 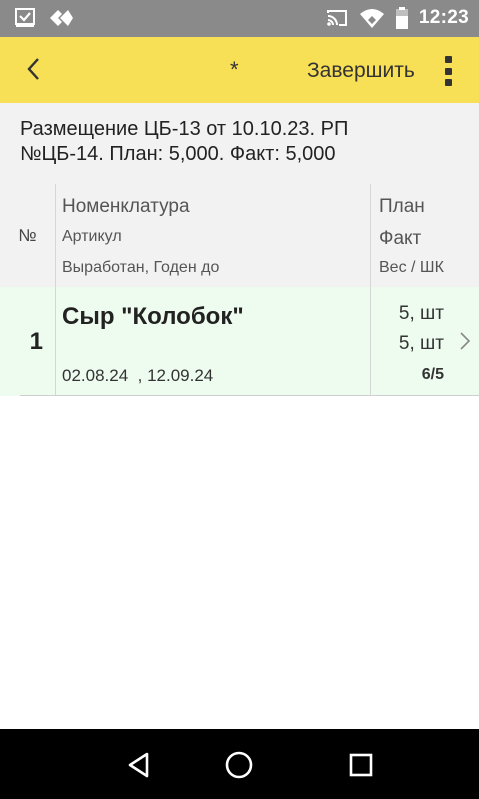 I want to click on chevron-left-icon, so click(x=34, y=71).